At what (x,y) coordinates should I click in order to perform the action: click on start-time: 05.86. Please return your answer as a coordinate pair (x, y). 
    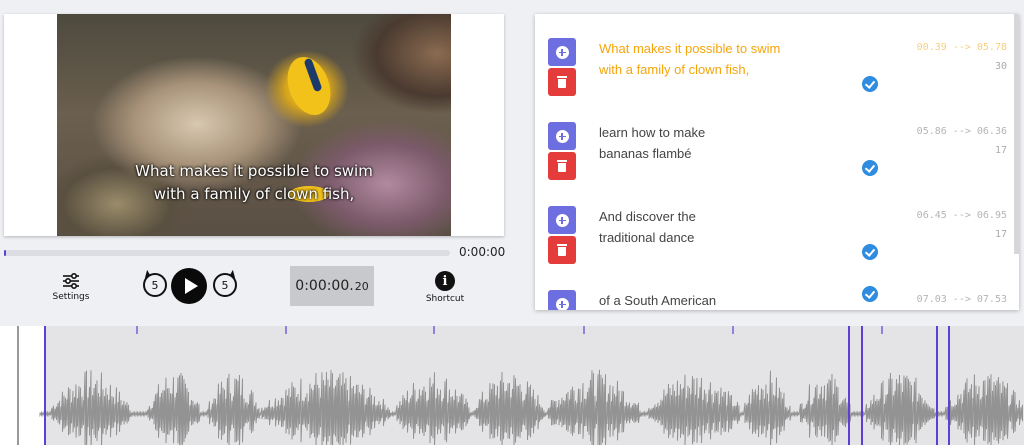
    Looking at the image, I should click on (931, 131).